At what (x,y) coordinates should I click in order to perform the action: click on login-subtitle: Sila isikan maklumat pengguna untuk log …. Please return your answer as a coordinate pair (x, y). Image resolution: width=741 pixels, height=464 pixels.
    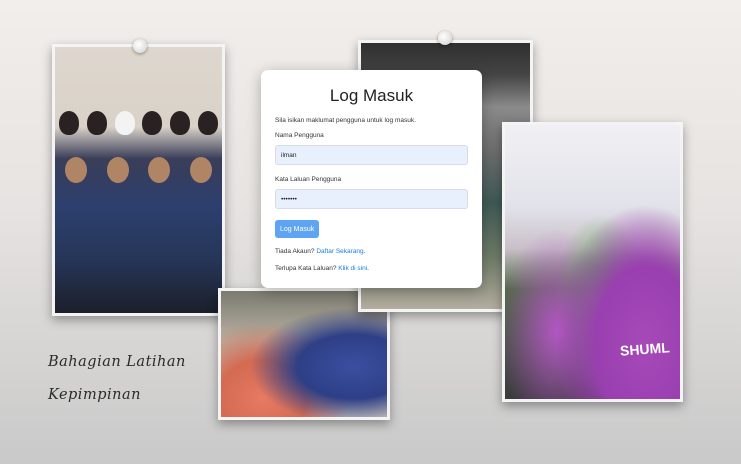
    Looking at the image, I should click on (345, 120).